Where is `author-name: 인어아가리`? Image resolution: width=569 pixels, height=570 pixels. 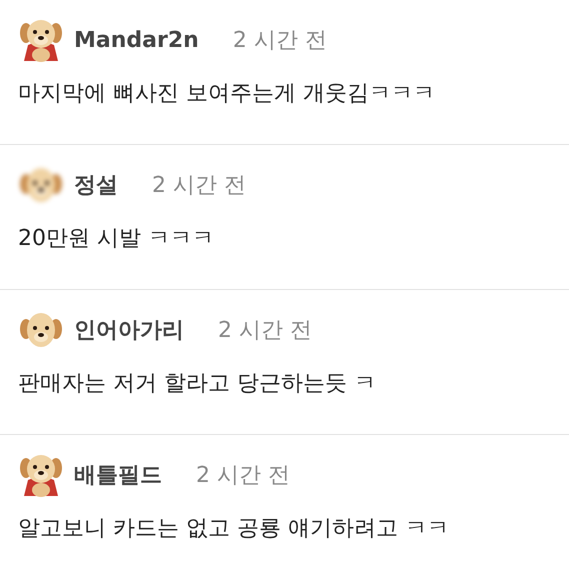 author-name: 인어아가리 is located at coordinates (129, 330).